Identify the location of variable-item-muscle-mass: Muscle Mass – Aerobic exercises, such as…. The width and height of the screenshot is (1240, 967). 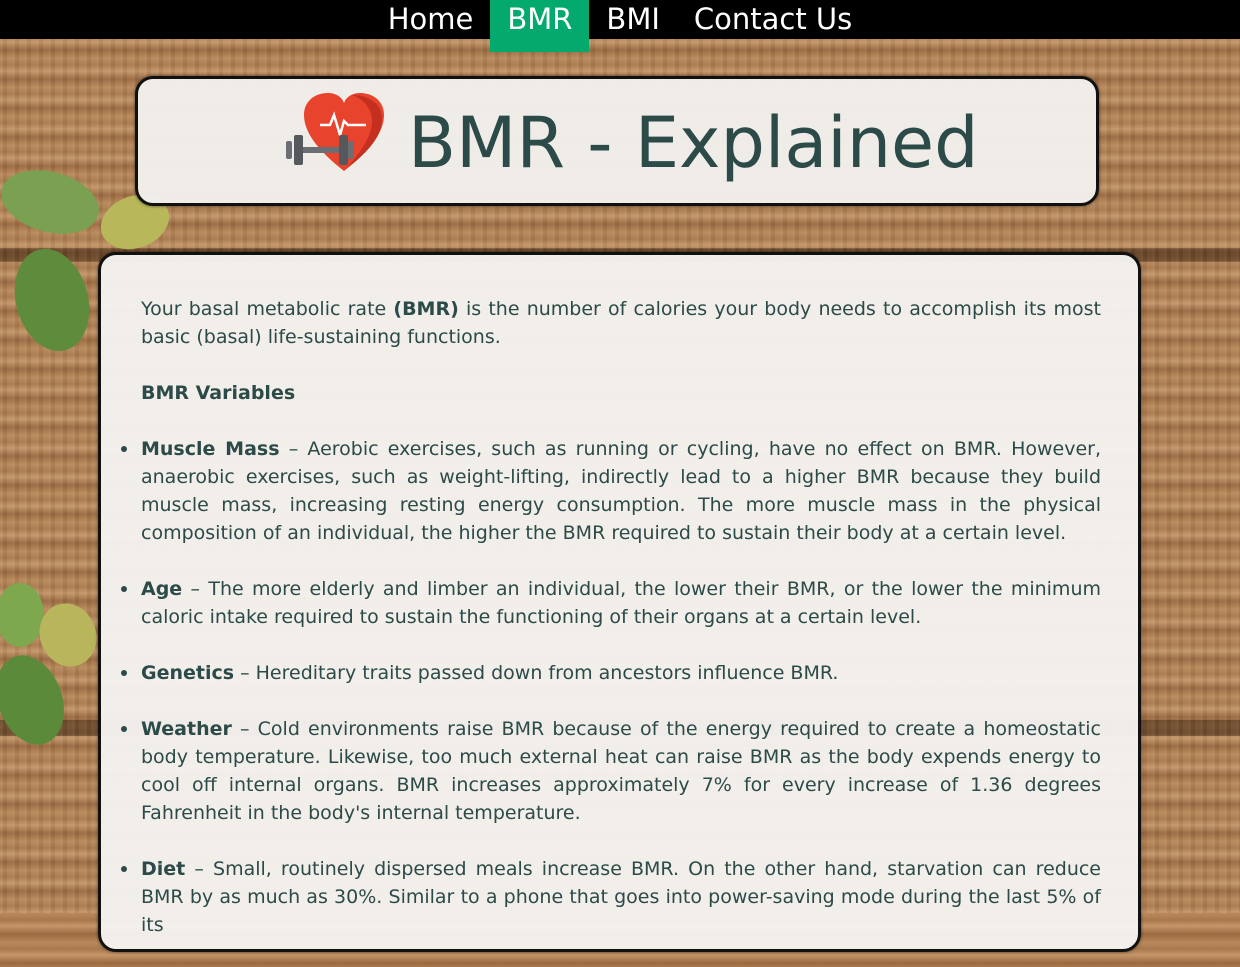
(611, 491).